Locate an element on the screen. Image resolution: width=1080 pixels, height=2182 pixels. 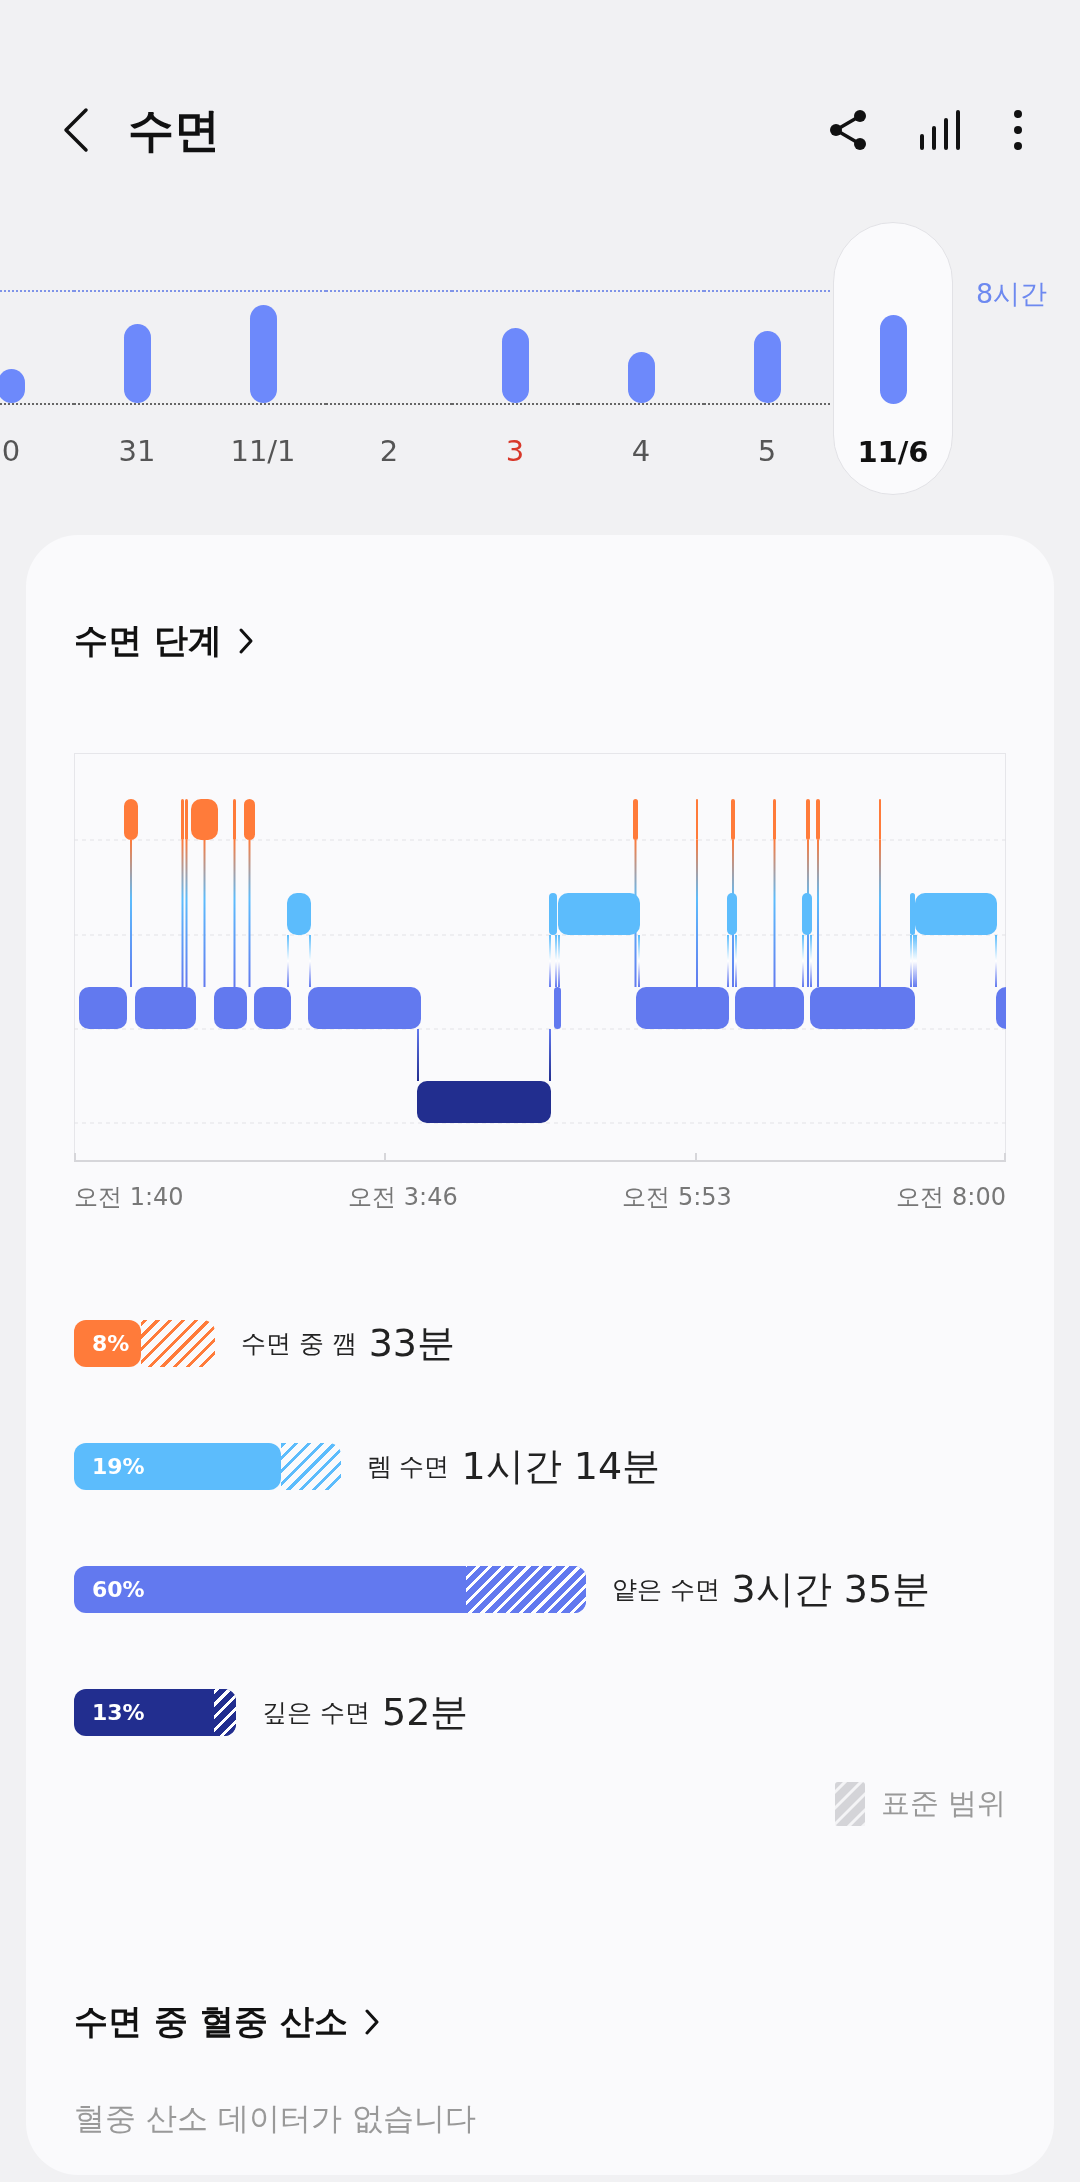
stage-percent: 19% is located at coordinates (118, 1467).